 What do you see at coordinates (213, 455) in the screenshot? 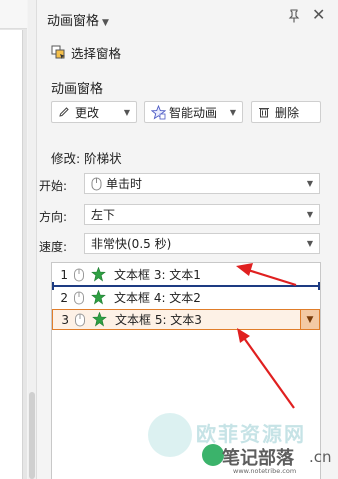
I see `watermark-pen-icon` at bounding box center [213, 455].